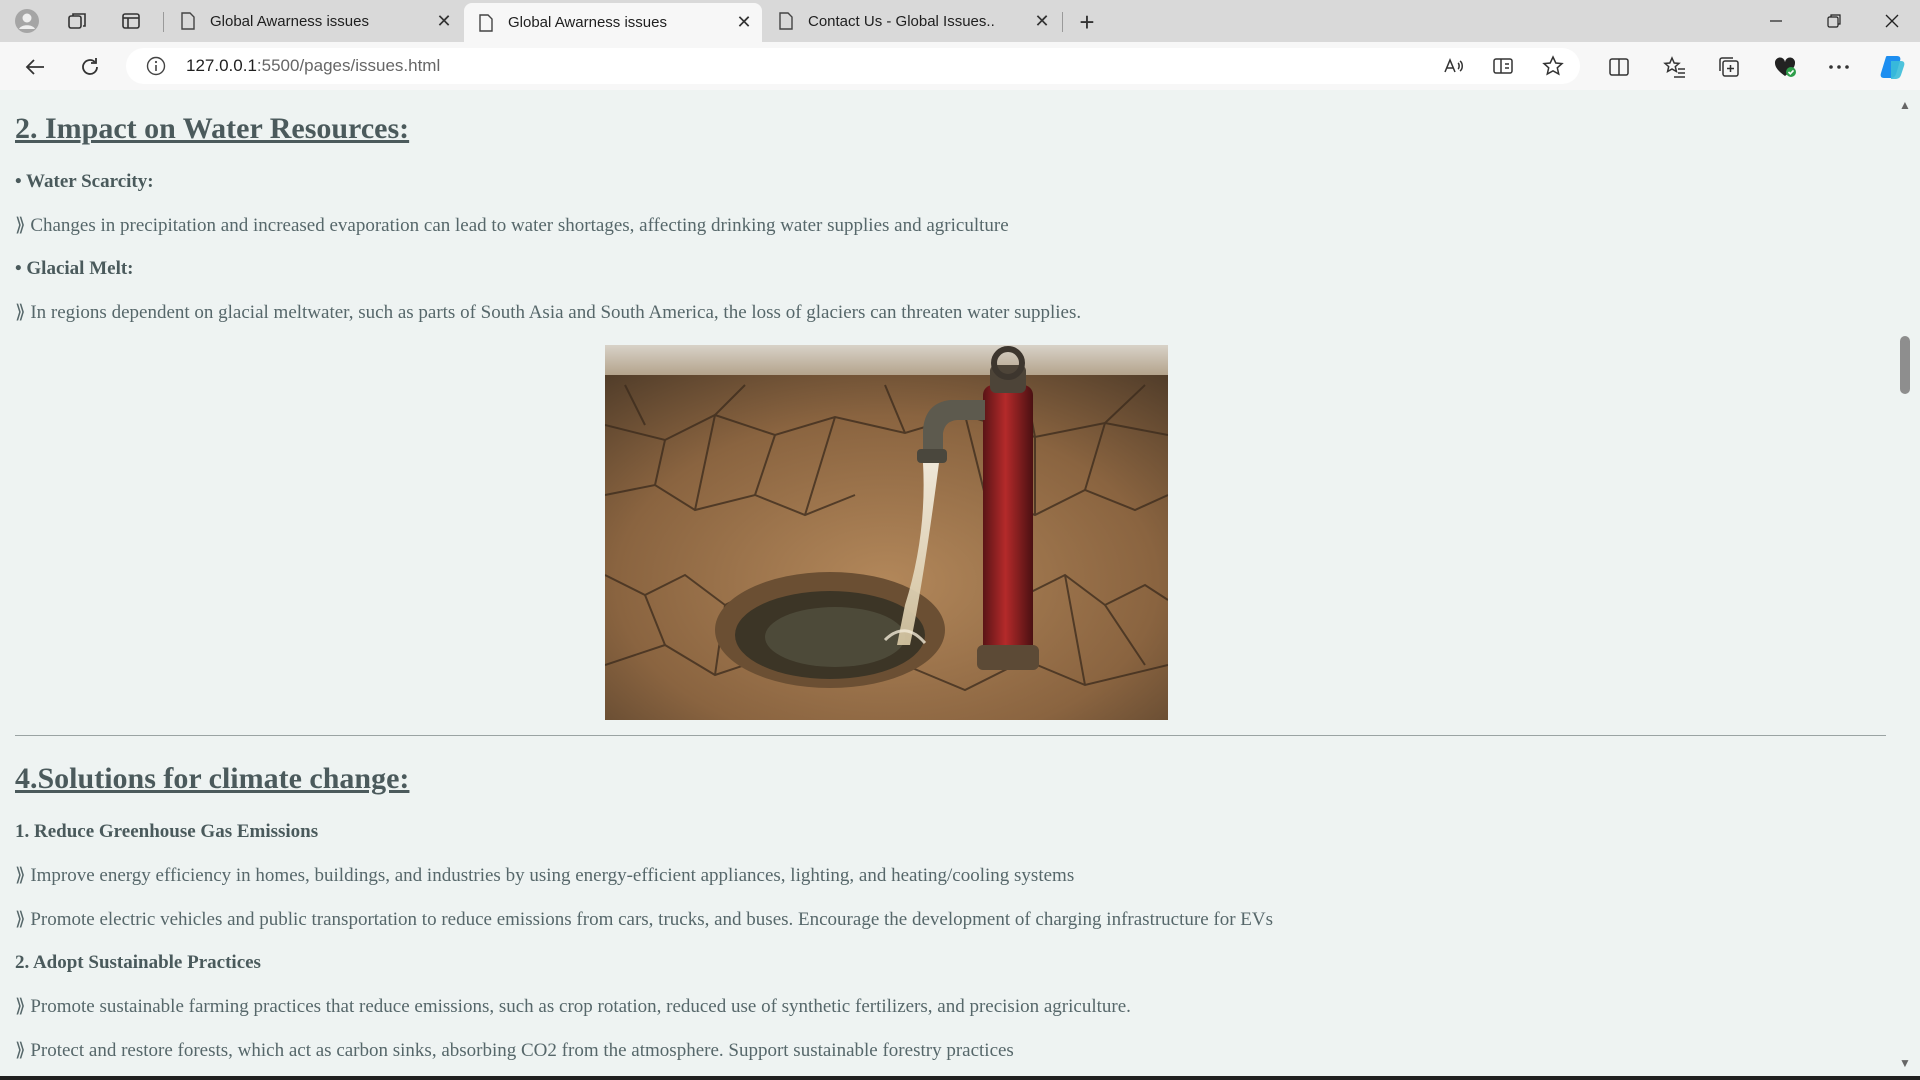 The image size is (1920, 1080). What do you see at coordinates (901, 21) in the screenshot?
I see `tab-title: Contact Us - Global Issues..` at bounding box center [901, 21].